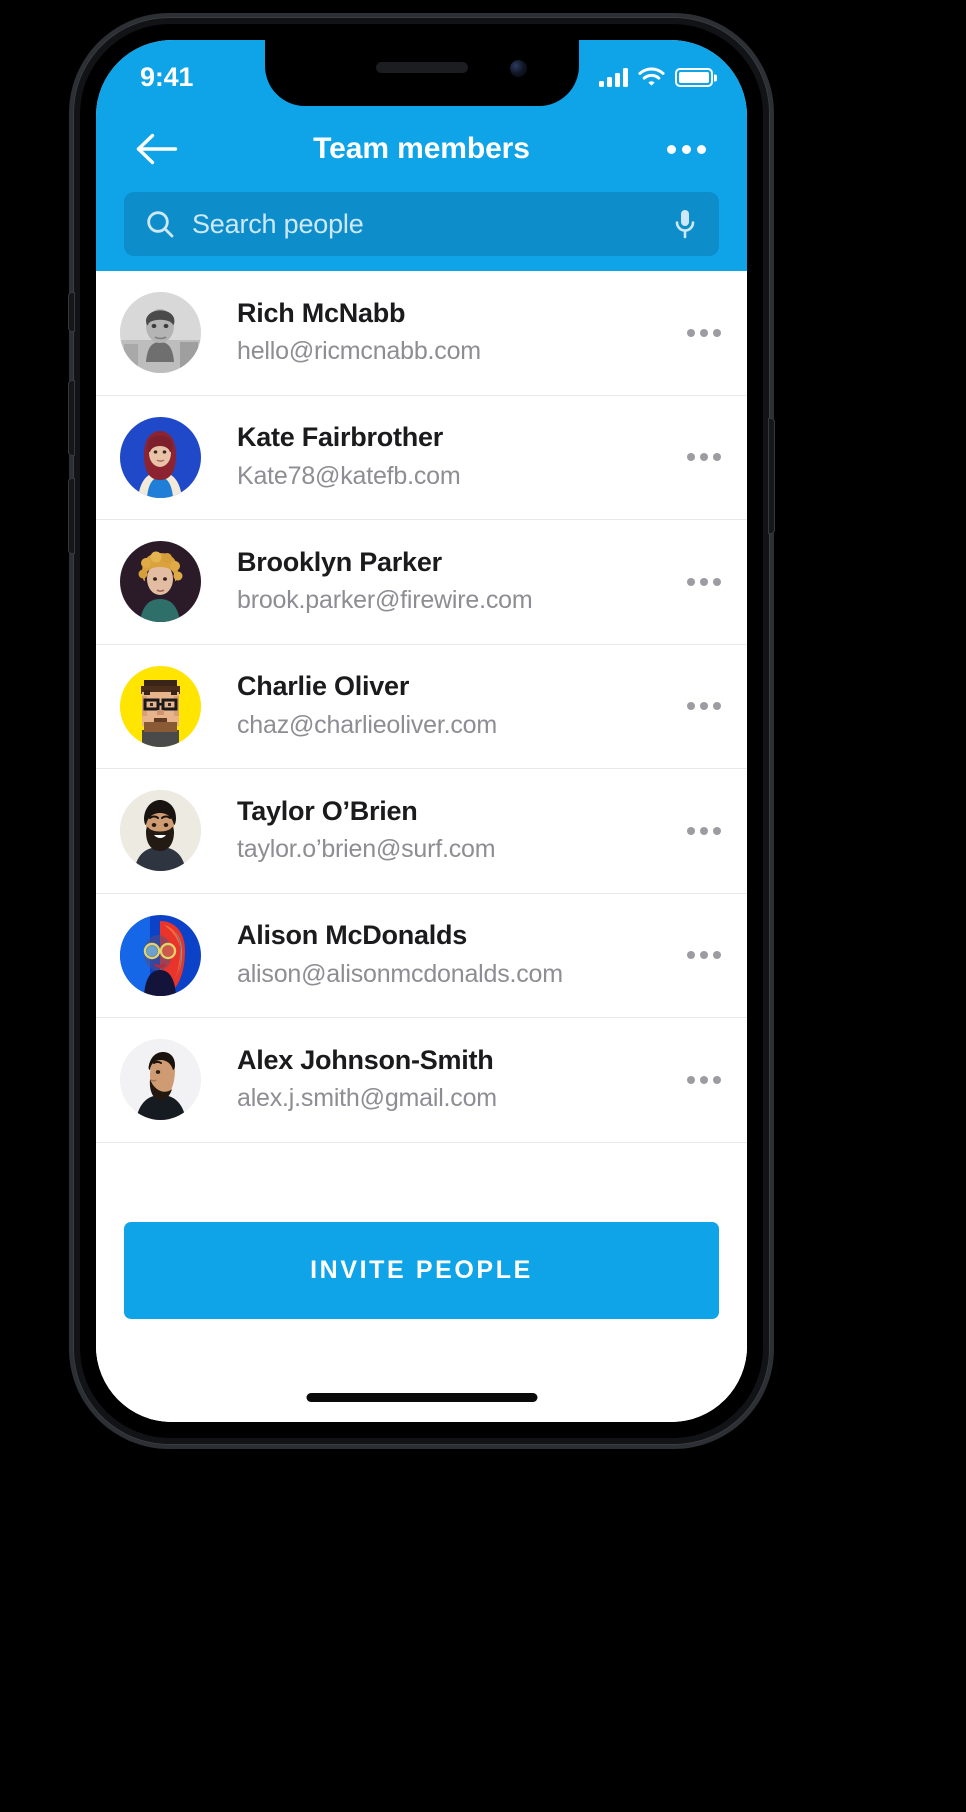 This screenshot has width=966, height=1812. Describe the element at coordinates (359, 351) in the screenshot. I see `member-email: hello@ricmcnabb.com` at that location.